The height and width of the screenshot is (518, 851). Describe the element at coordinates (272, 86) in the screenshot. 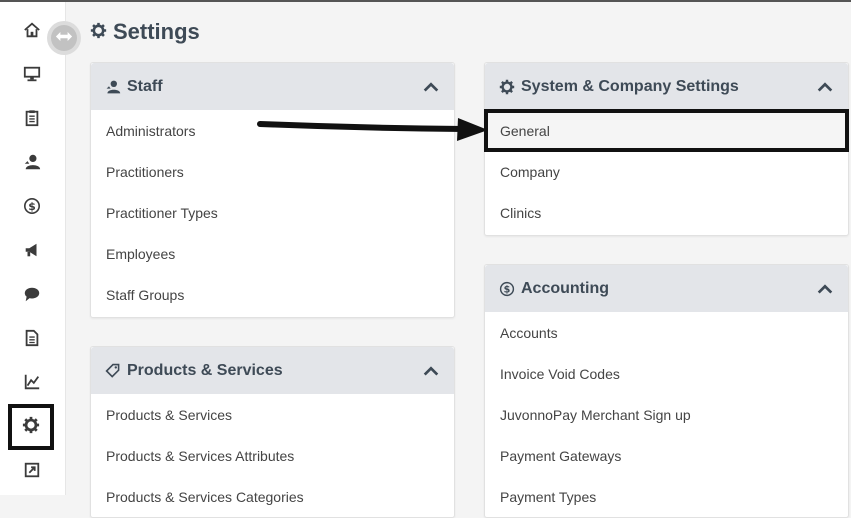

I see `staff-panel-header: Staff` at that location.